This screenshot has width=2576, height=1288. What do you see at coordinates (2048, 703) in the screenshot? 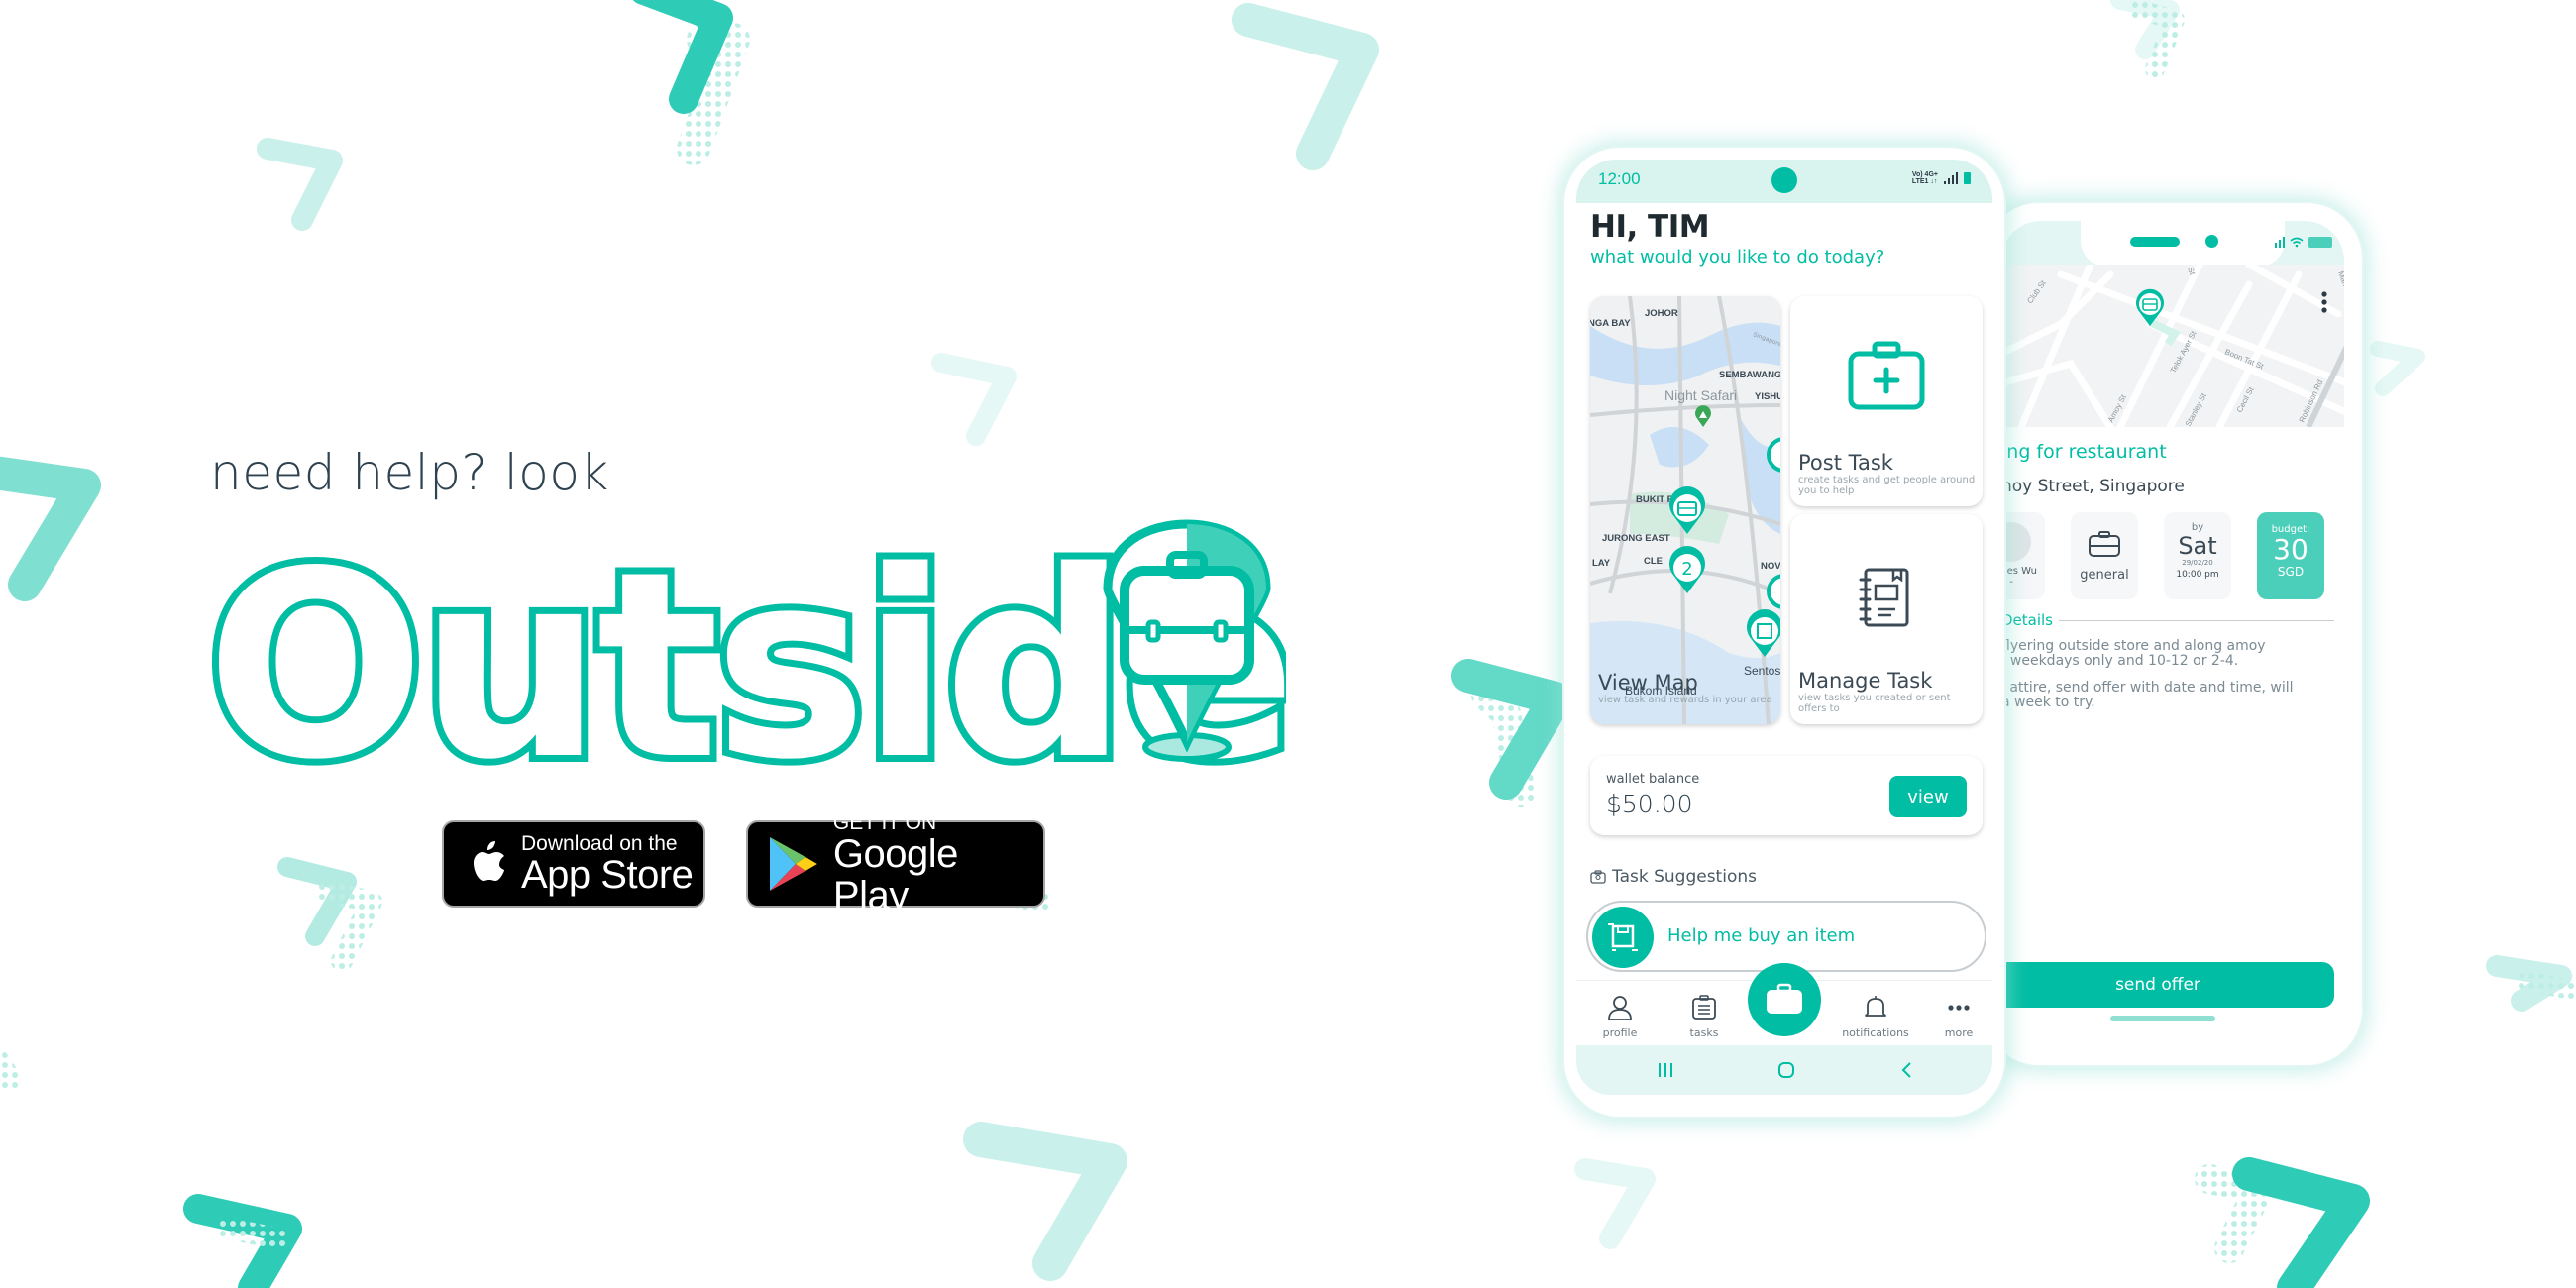
I see `details-line: a week to try.` at bounding box center [2048, 703].